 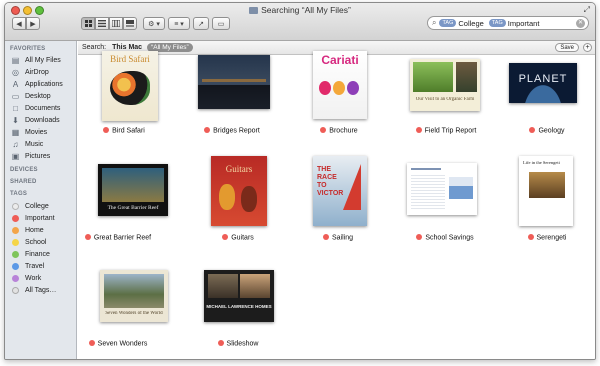 I want to click on file-item-sailing: THE RACE TO VICTORY Sailing, so click(x=338, y=200).